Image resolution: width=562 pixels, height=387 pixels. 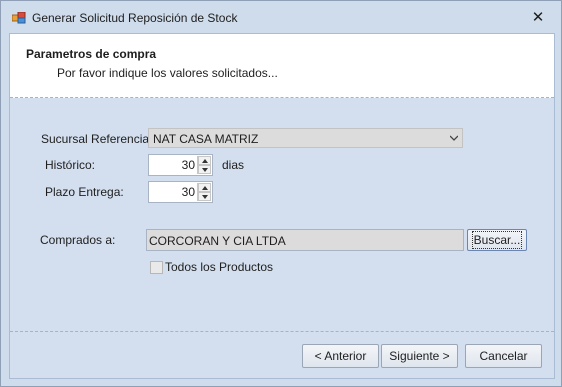 I want to click on sucursal-value: NAT CASA MATRIZ, so click(x=206, y=139).